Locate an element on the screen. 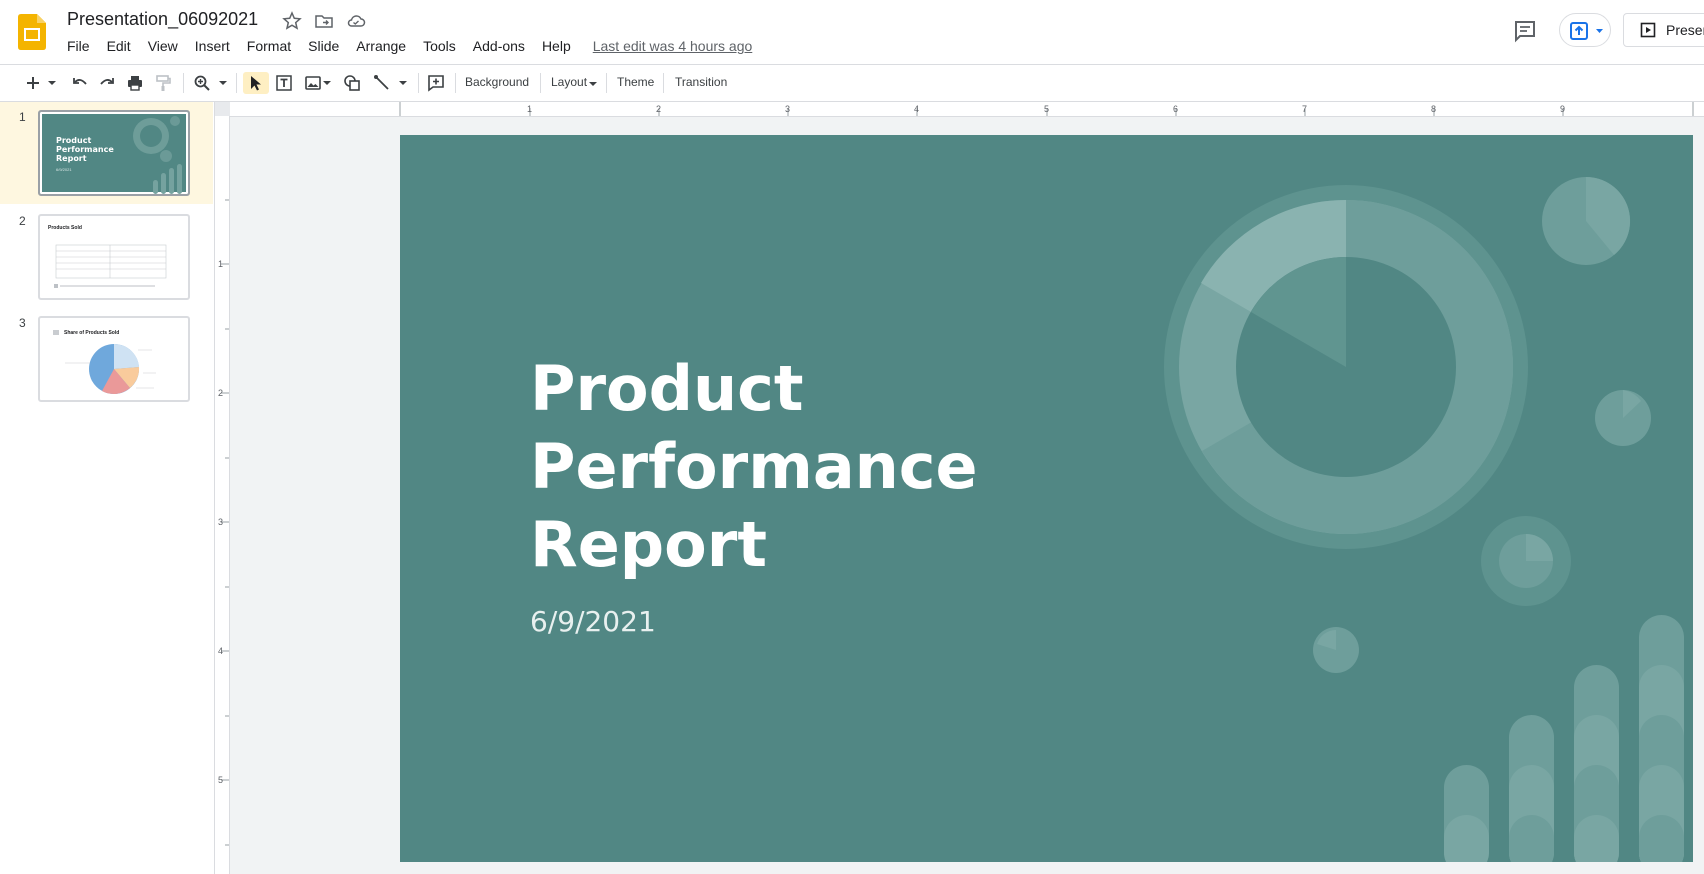  ruler-label: 8 is located at coordinates (1434, 109).